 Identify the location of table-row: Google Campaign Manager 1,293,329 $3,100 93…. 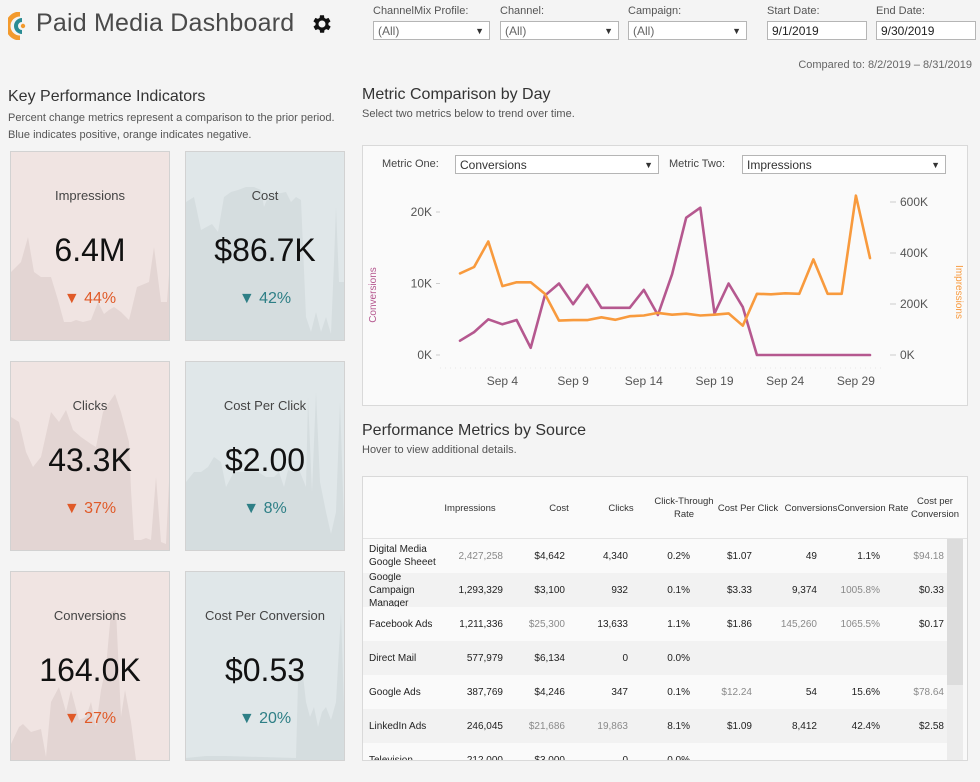
(655, 590).